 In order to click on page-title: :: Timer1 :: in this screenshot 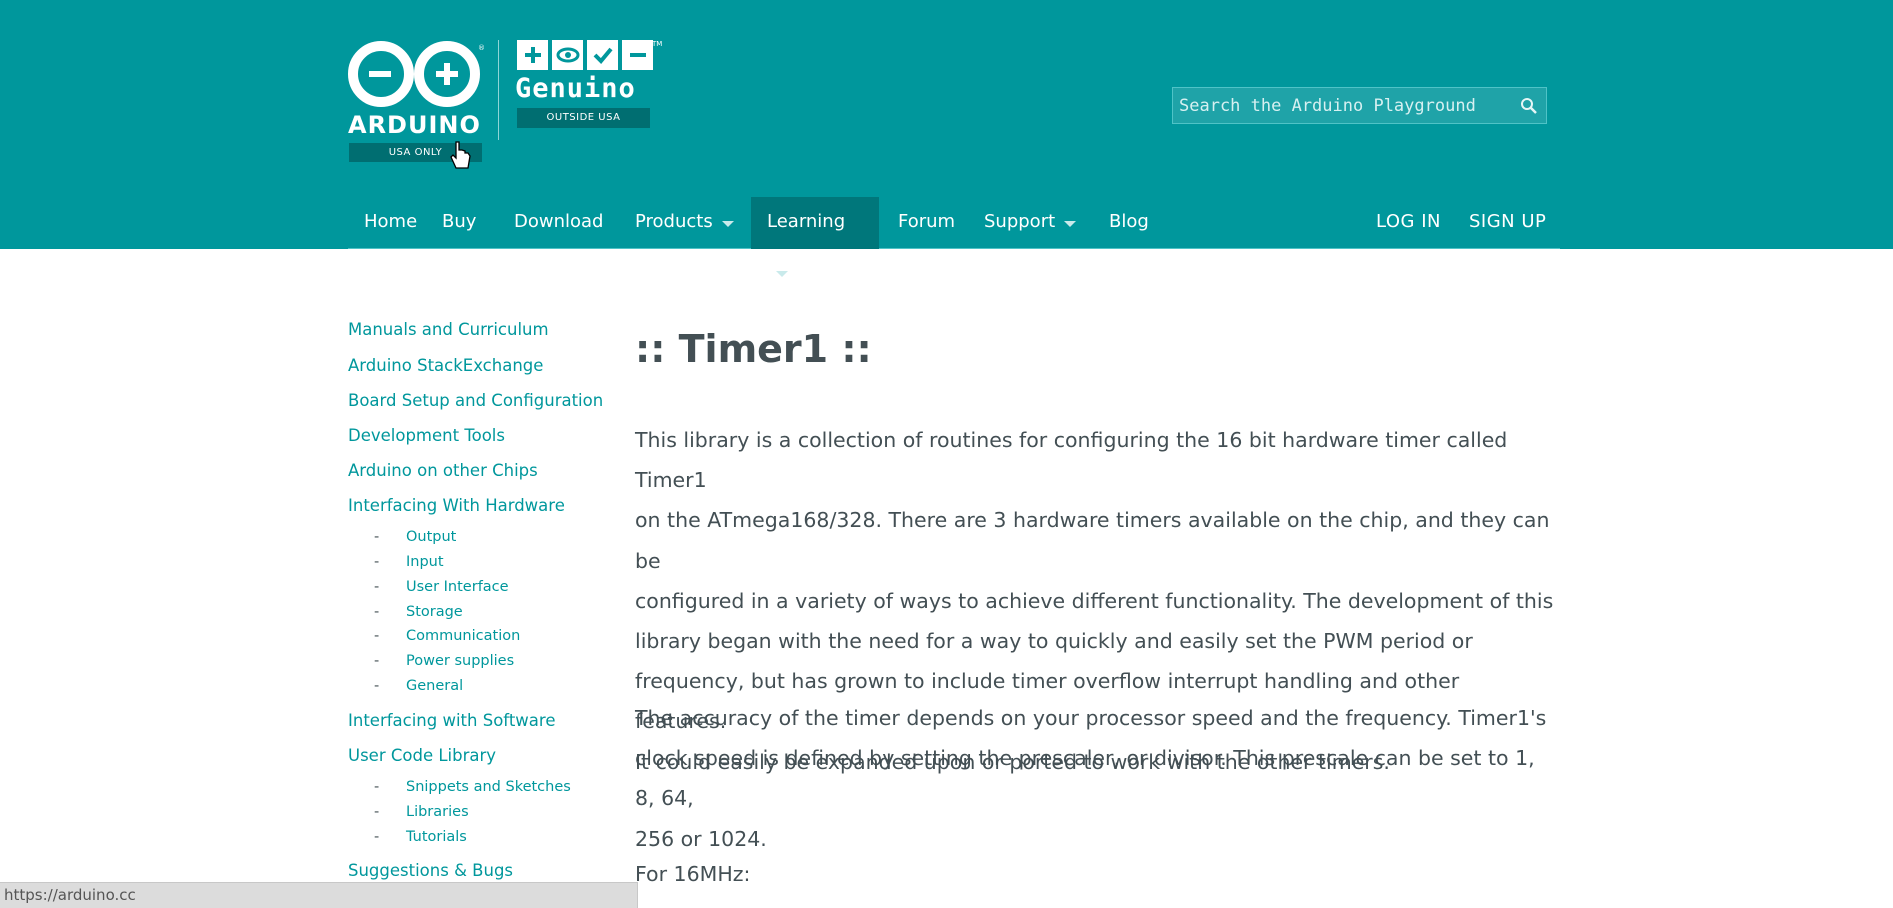, I will do `click(753, 349)`.